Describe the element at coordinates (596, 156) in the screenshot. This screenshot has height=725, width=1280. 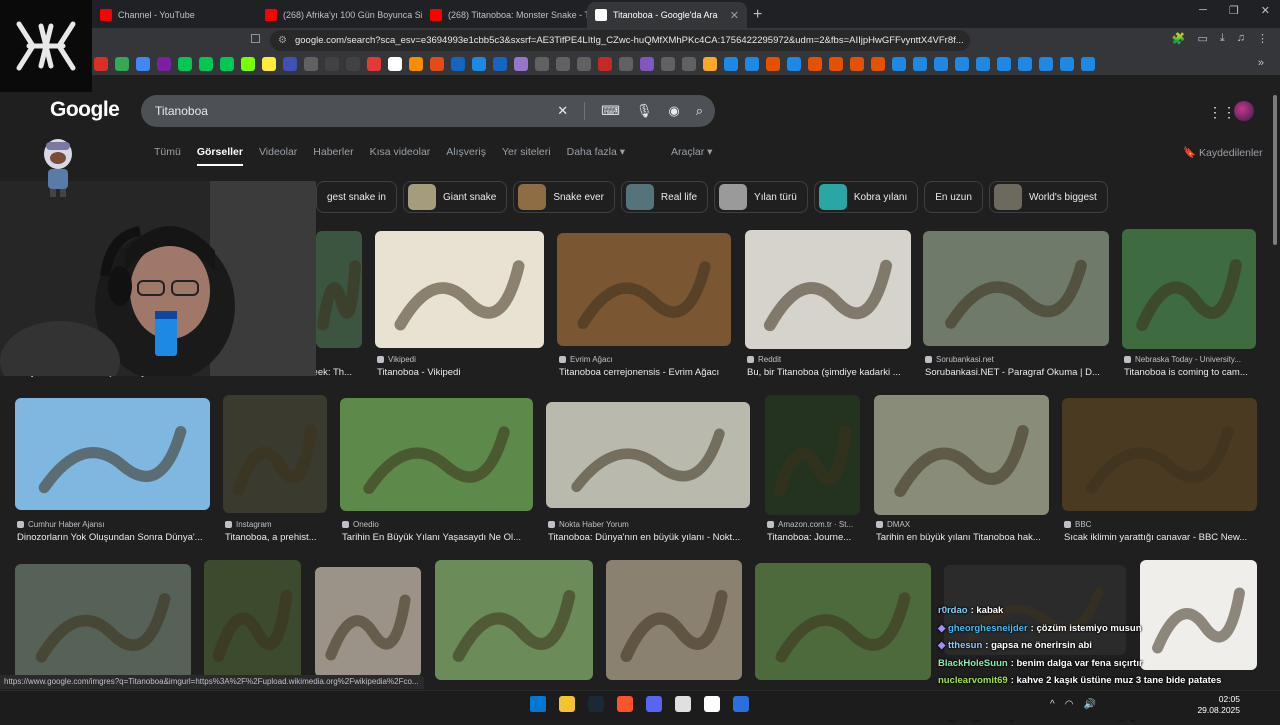
I see `search-tab: Daha fazla ▾` at that location.